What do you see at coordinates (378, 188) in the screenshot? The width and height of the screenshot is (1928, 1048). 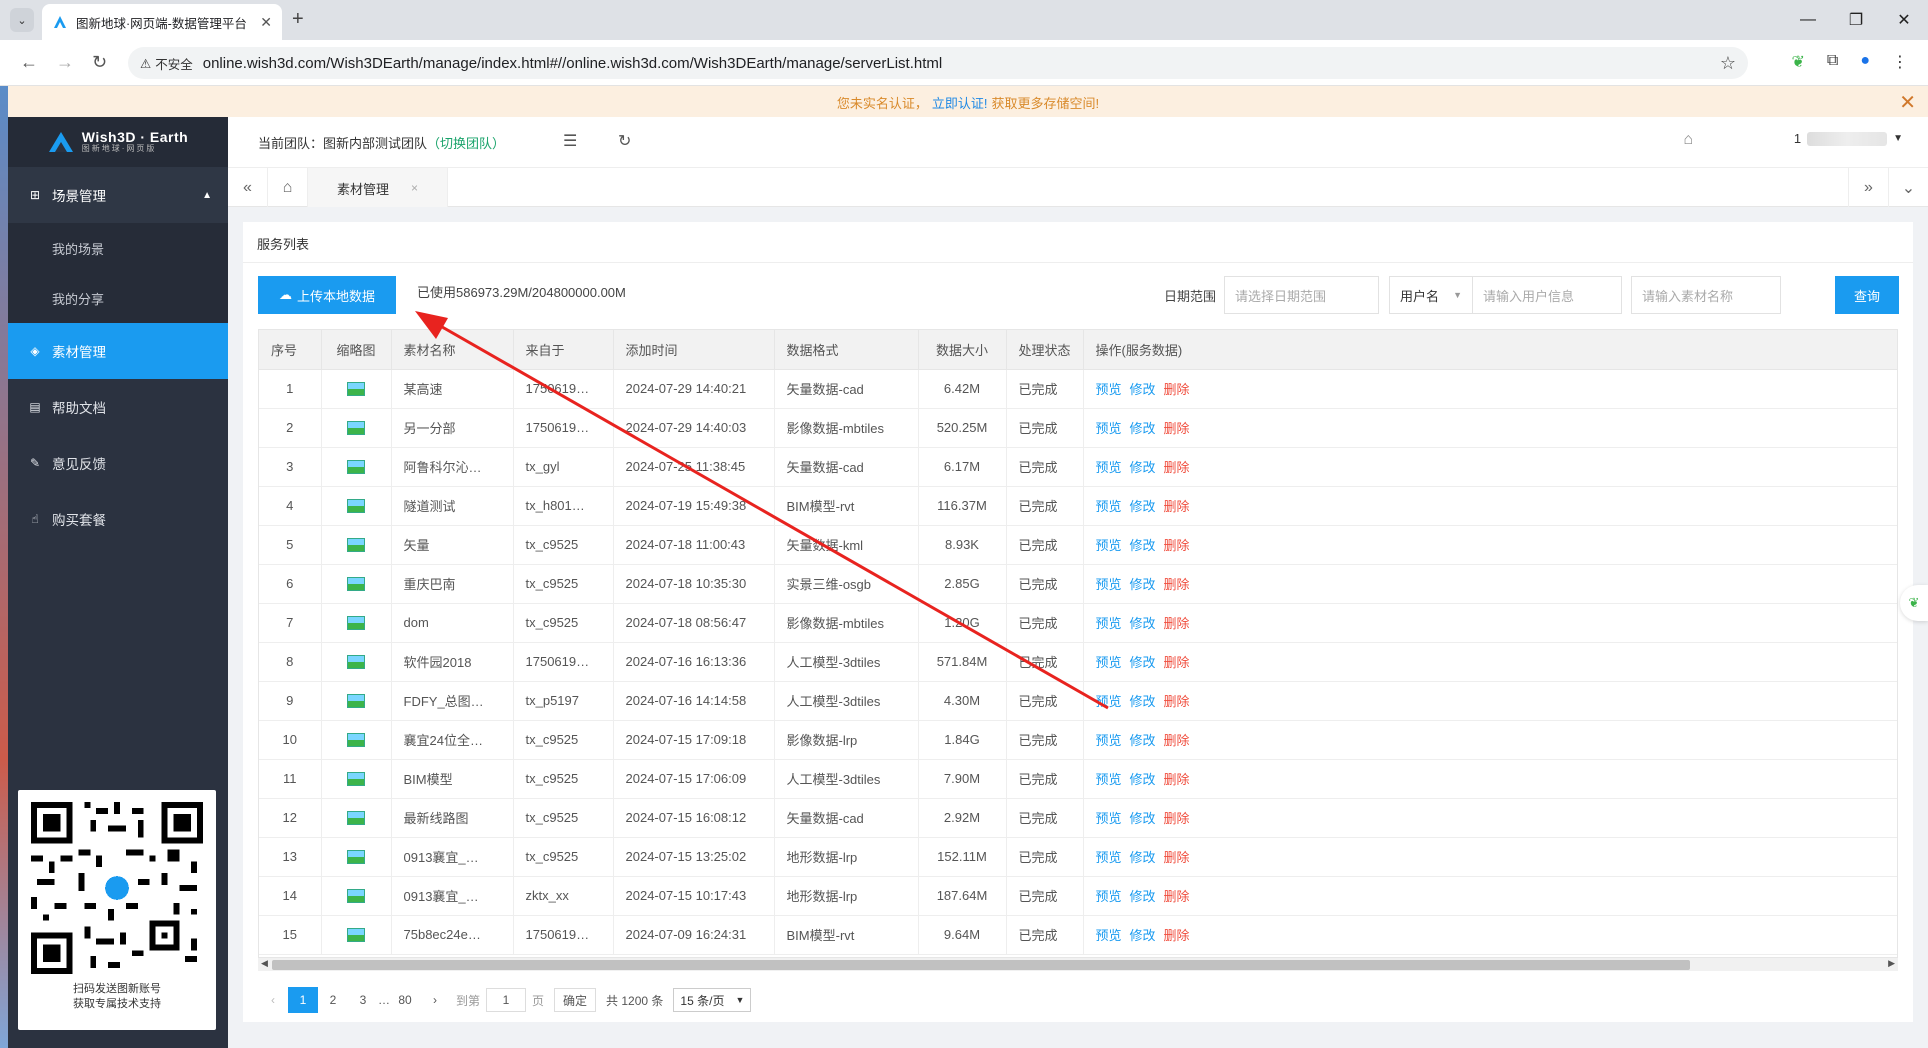 I see `tab-materials: 素材管理 ×` at bounding box center [378, 188].